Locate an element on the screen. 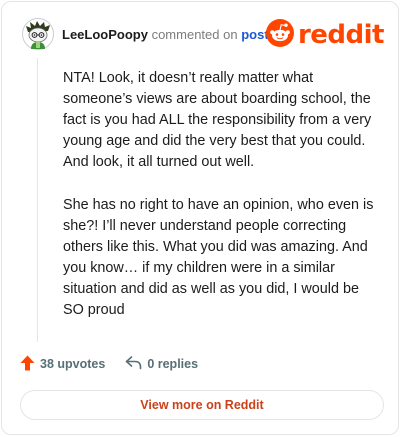  commented-on-text: commented on is located at coordinates (194, 34).